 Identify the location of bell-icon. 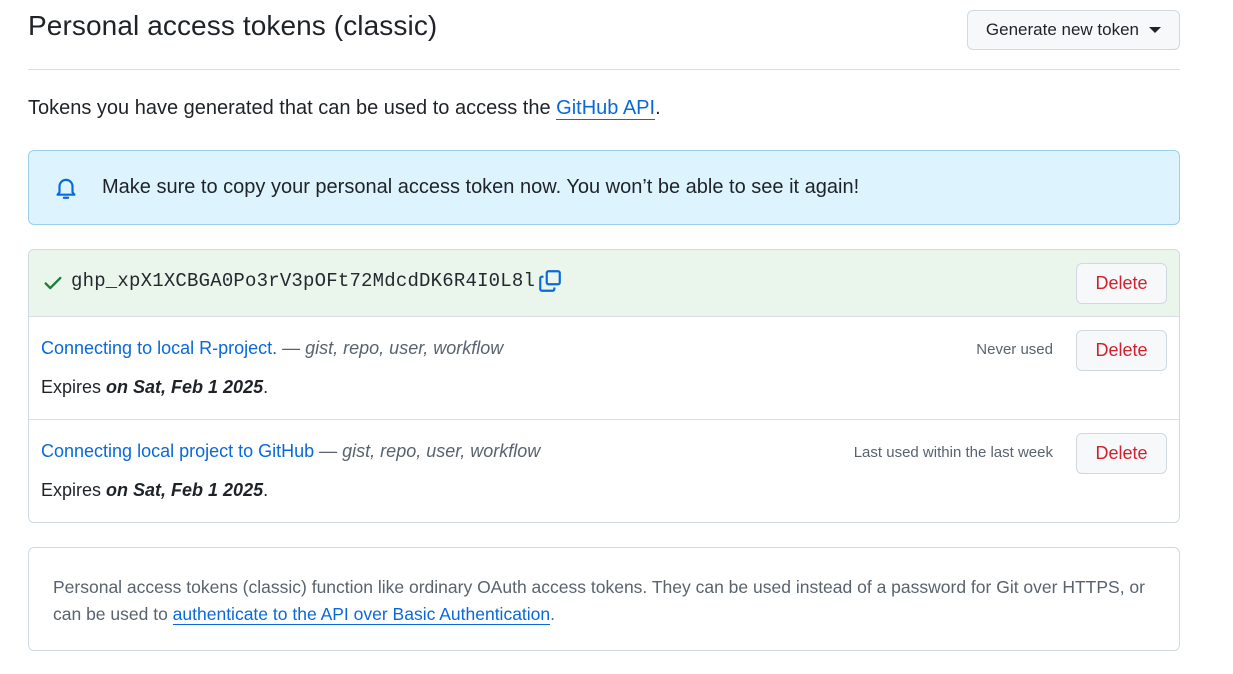
(66, 188).